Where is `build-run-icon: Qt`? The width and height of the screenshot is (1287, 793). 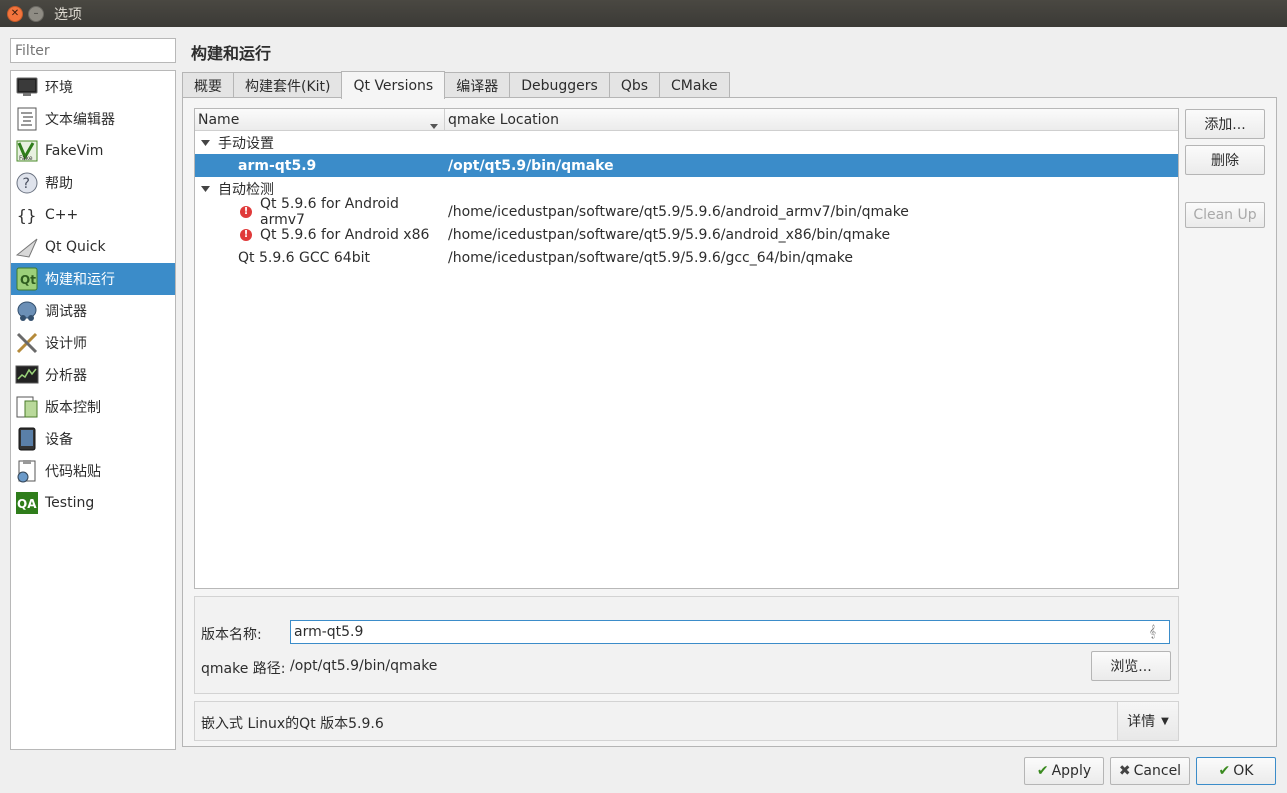 build-run-icon: Qt is located at coordinates (27, 279).